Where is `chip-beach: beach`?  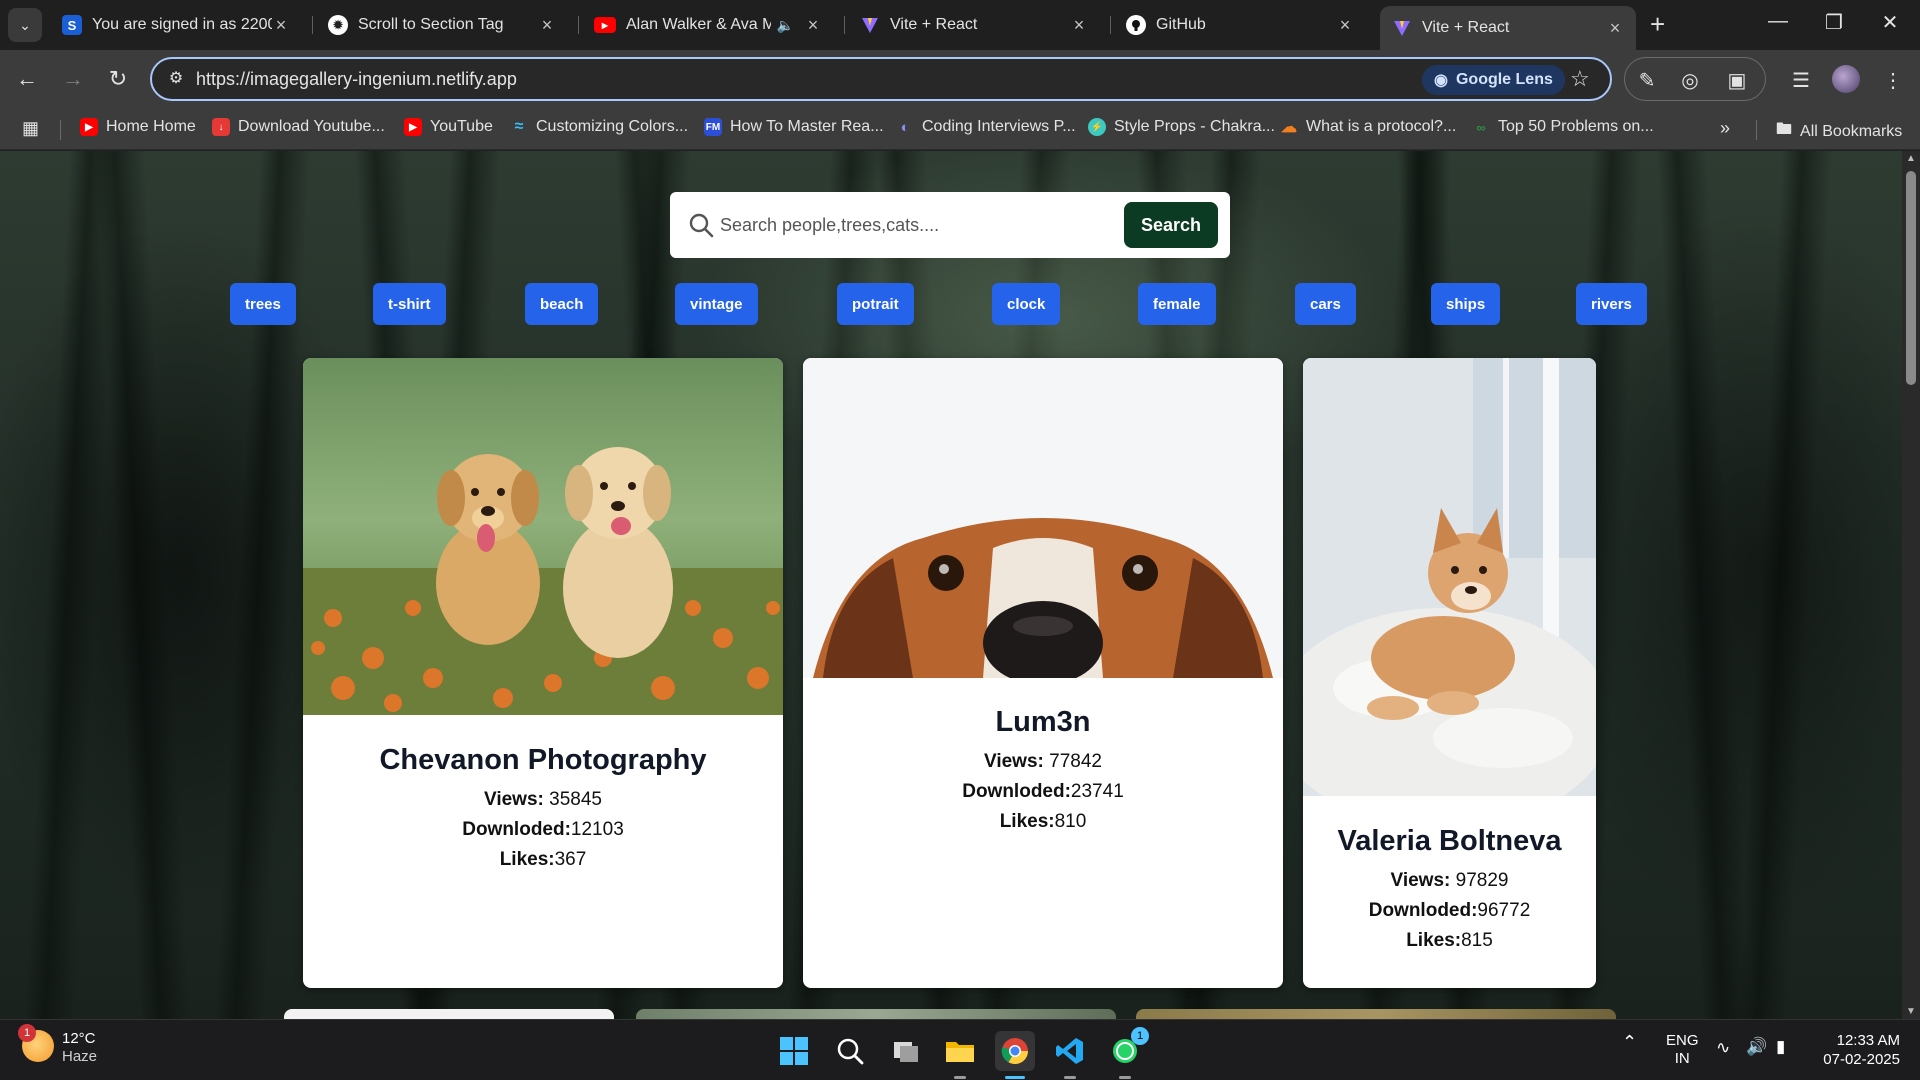 chip-beach: beach is located at coordinates (562, 304).